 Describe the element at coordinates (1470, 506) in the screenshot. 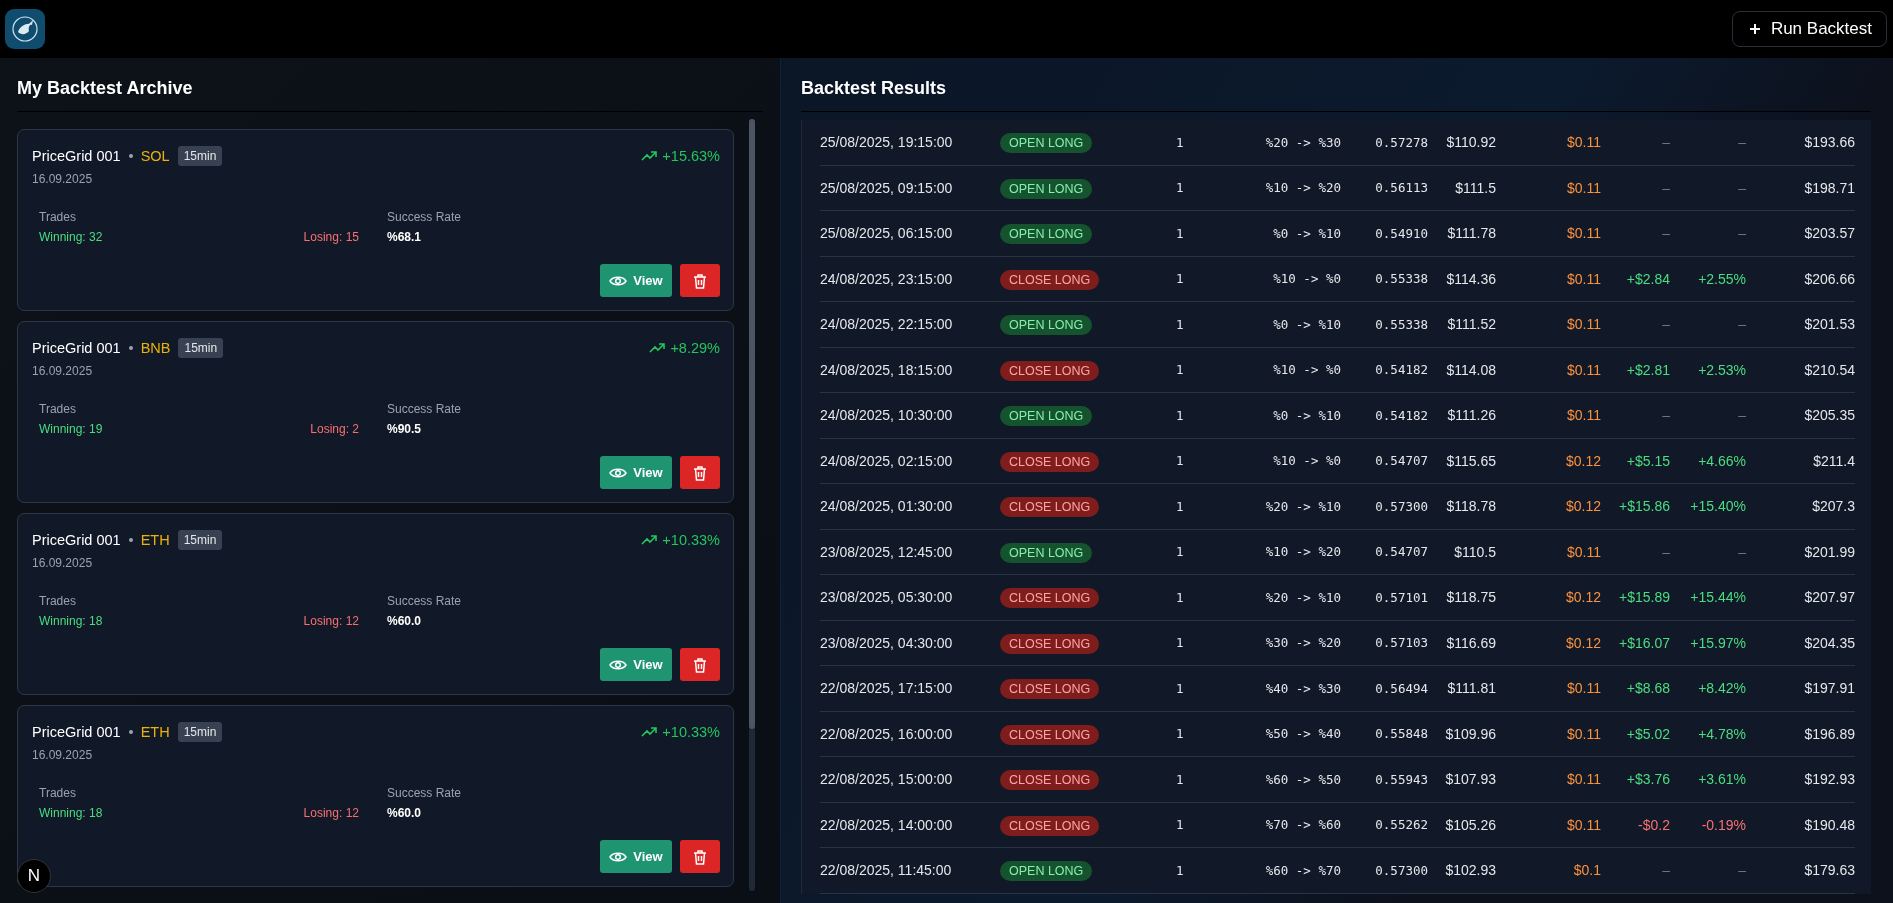

I see `value-cell-text: $118.78` at that location.